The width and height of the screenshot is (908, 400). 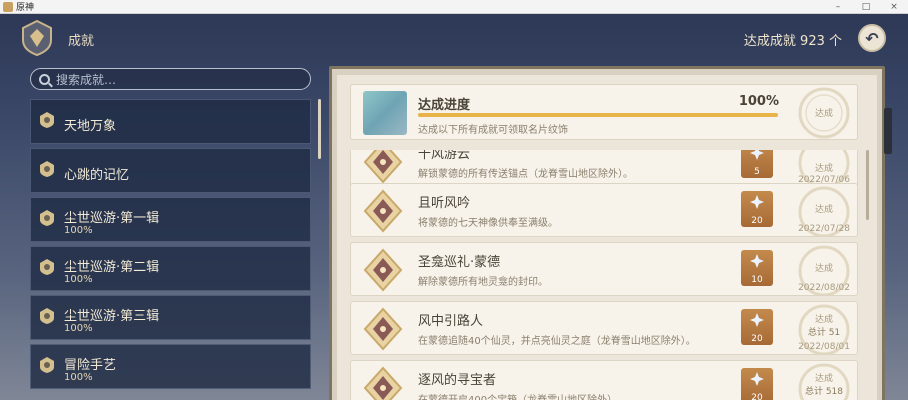 I want to click on category-name: 冒险手艺, so click(x=90, y=365).